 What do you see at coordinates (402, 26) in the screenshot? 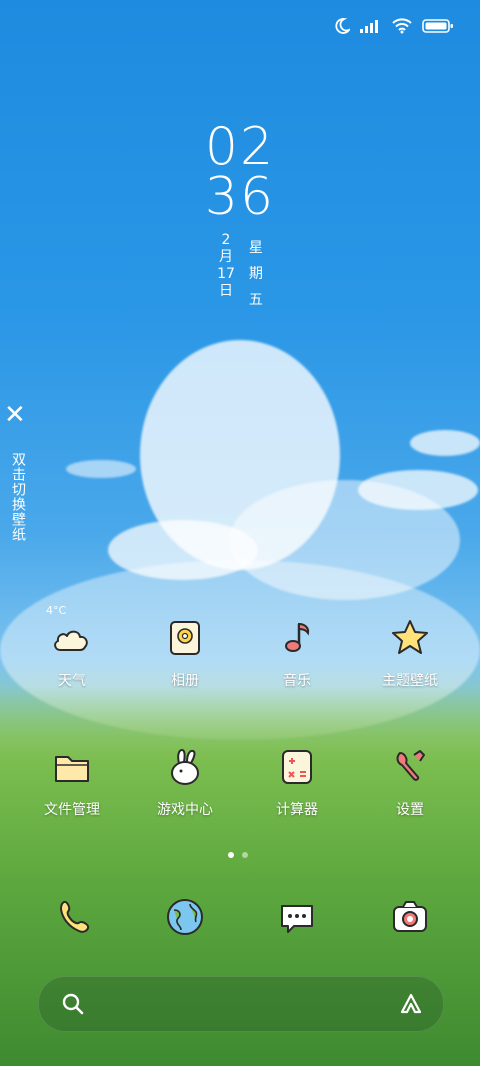
I see `wifi-icon` at bounding box center [402, 26].